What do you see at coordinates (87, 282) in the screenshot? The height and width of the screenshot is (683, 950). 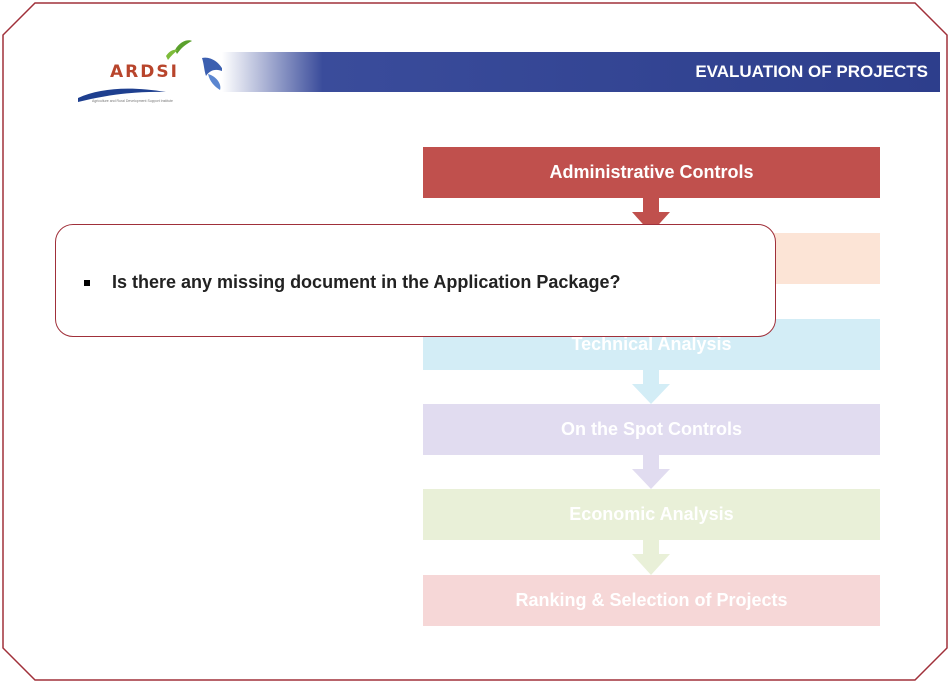 I see `square-bullet-icon` at bounding box center [87, 282].